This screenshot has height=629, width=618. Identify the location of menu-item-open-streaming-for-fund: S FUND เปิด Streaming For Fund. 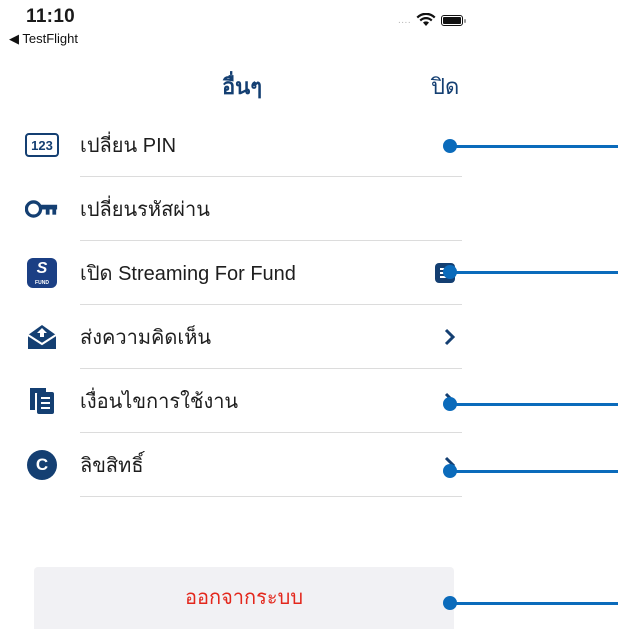
(242, 273).